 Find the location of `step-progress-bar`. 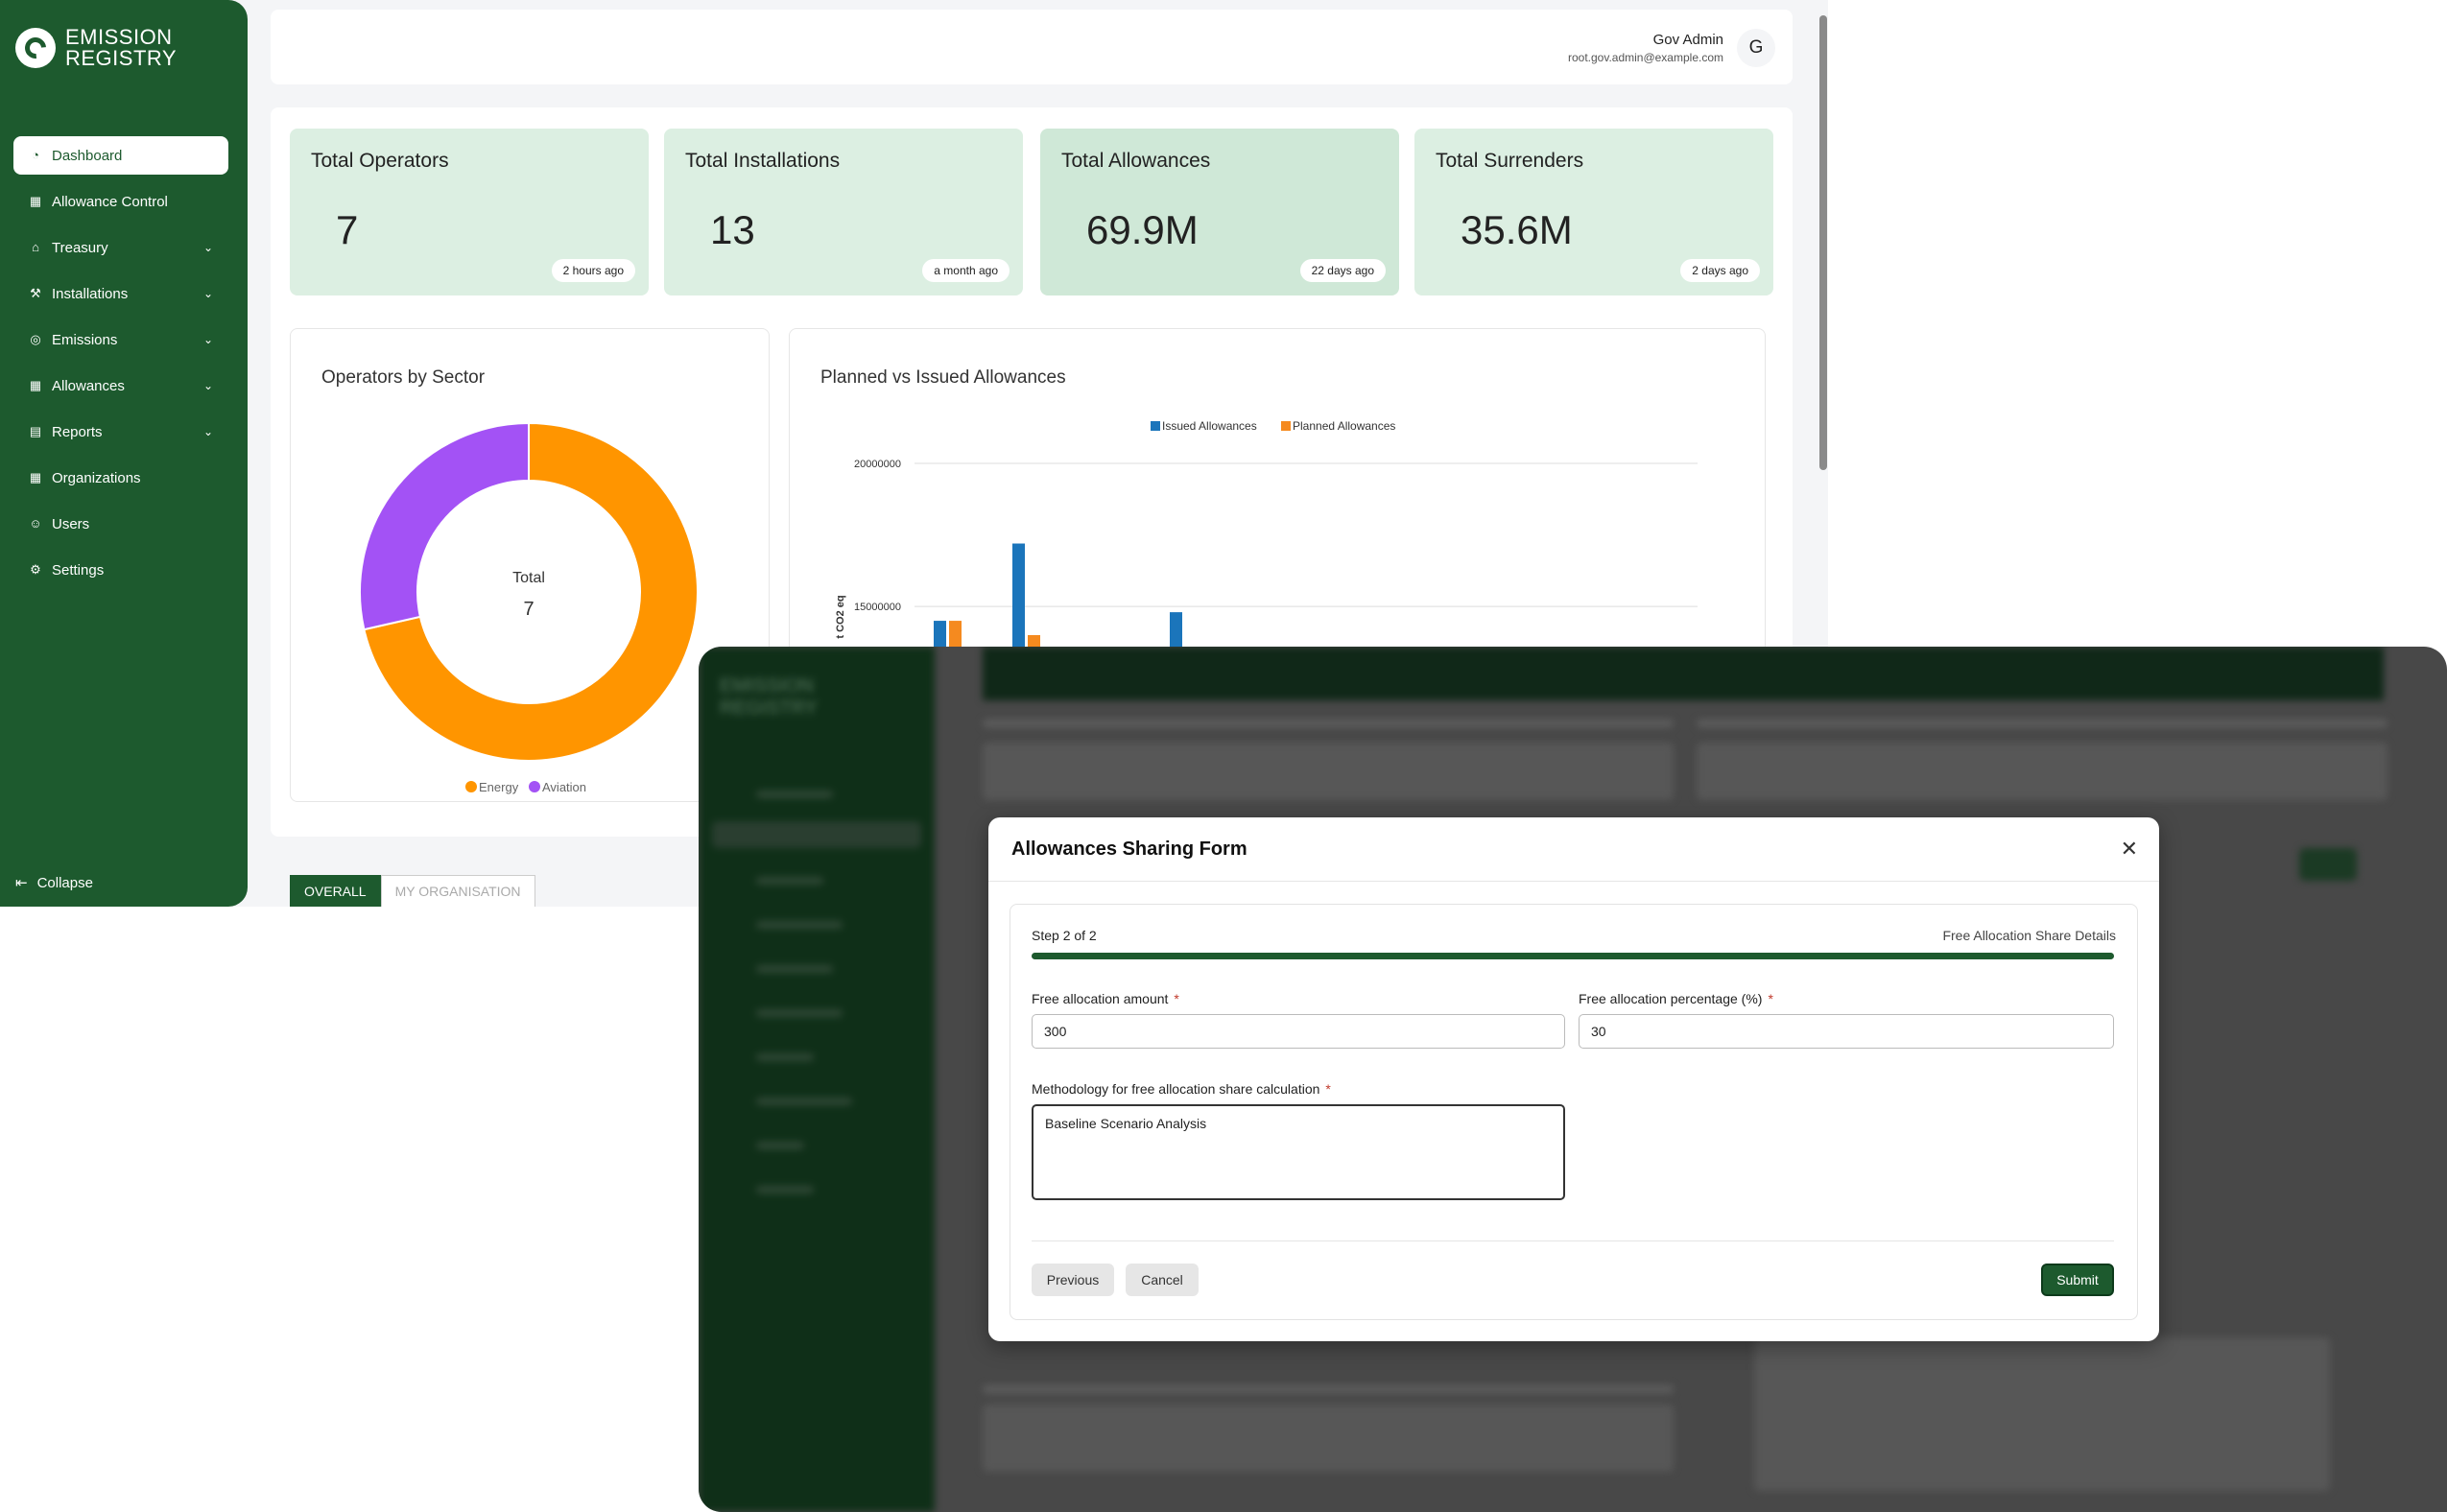

step-progress-bar is located at coordinates (1573, 956).